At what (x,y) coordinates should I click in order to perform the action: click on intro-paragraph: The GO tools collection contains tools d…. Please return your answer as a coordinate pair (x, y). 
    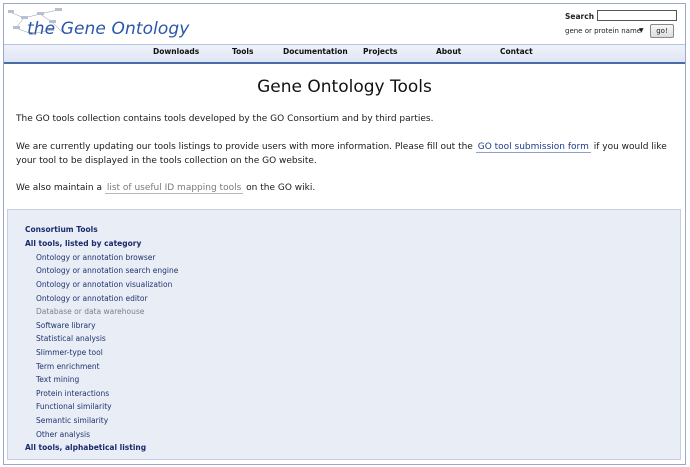
    Looking at the image, I should click on (225, 119).